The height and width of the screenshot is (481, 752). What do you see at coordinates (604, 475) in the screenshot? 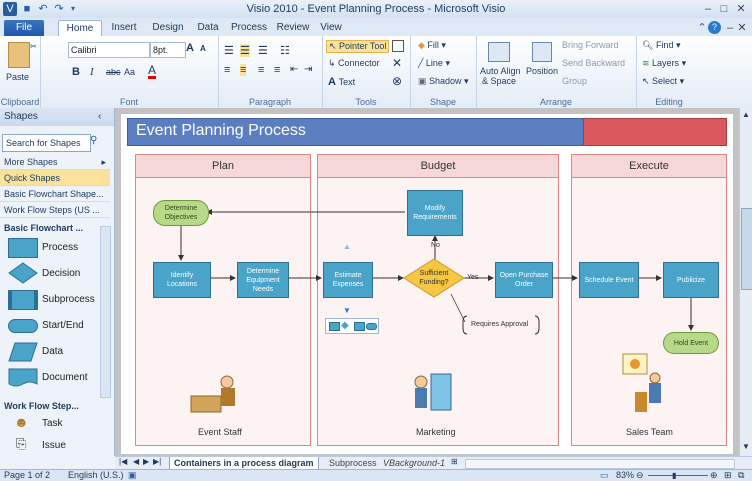
I see `fit-page-icon: ▭` at bounding box center [604, 475].